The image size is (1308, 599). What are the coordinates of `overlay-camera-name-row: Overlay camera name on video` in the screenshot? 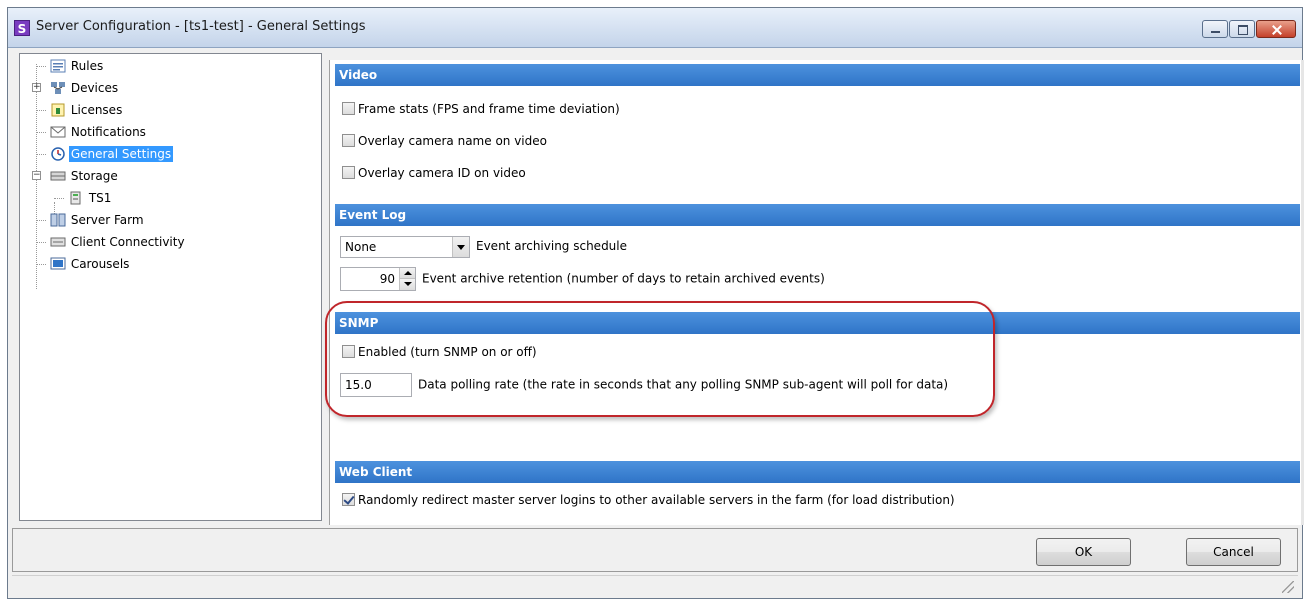 It's located at (444, 141).